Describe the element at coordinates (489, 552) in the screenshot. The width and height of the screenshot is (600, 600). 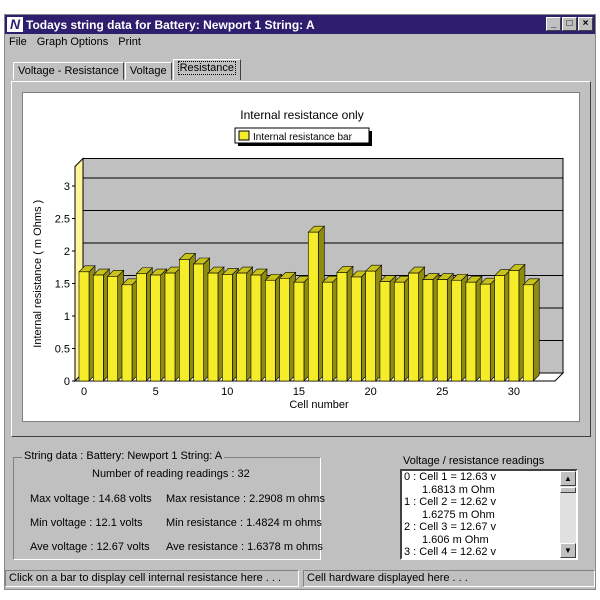
I see `reading-item: 3 : Cell 4 = 12.62 v` at that location.